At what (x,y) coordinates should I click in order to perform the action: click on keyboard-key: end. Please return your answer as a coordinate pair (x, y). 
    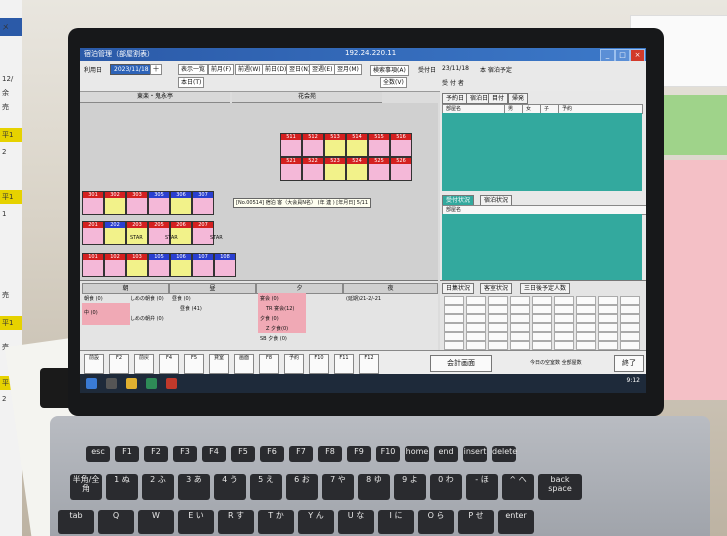
    Looking at the image, I should click on (446, 454).